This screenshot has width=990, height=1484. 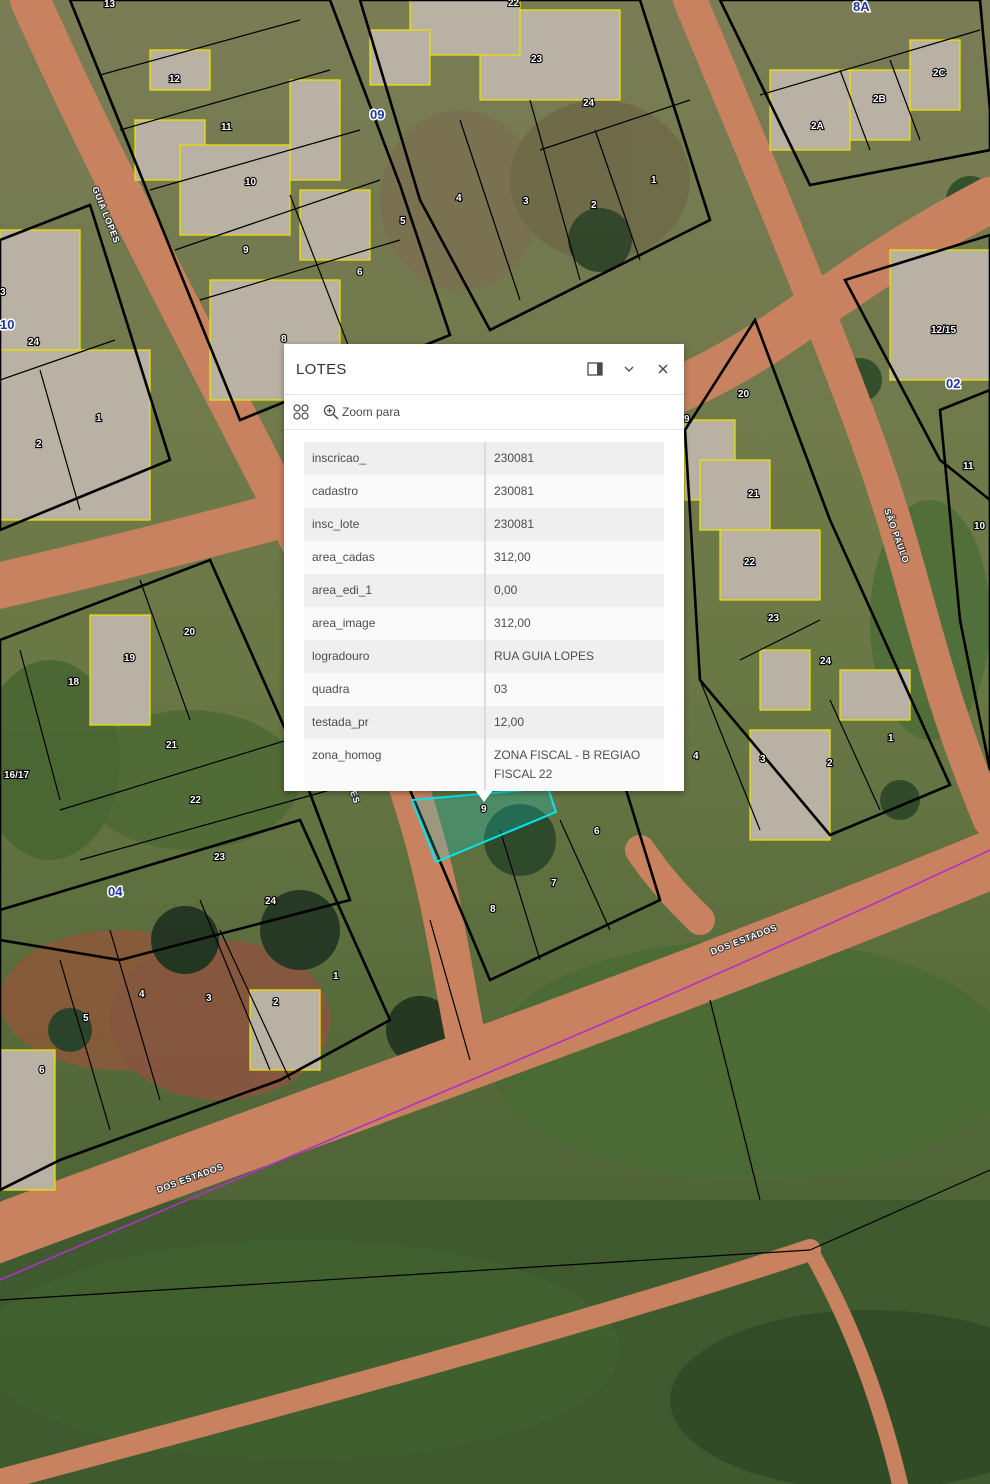 What do you see at coordinates (395, 689) in the screenshot?
I see `attribute-key: quadra` at bounding box center [395, 689].